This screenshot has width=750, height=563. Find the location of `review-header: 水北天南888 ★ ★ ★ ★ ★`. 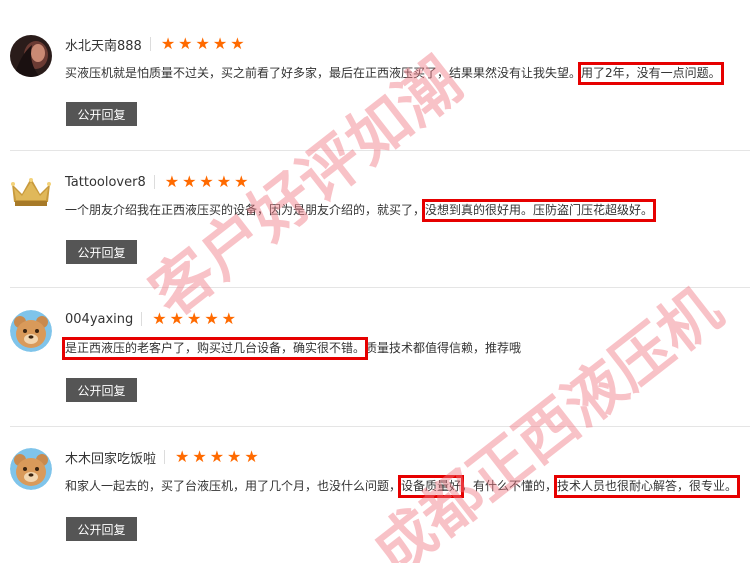

review-header: 水北天南888 ★ ★ ★ ★ ★ is located at coordinates (155, 44).